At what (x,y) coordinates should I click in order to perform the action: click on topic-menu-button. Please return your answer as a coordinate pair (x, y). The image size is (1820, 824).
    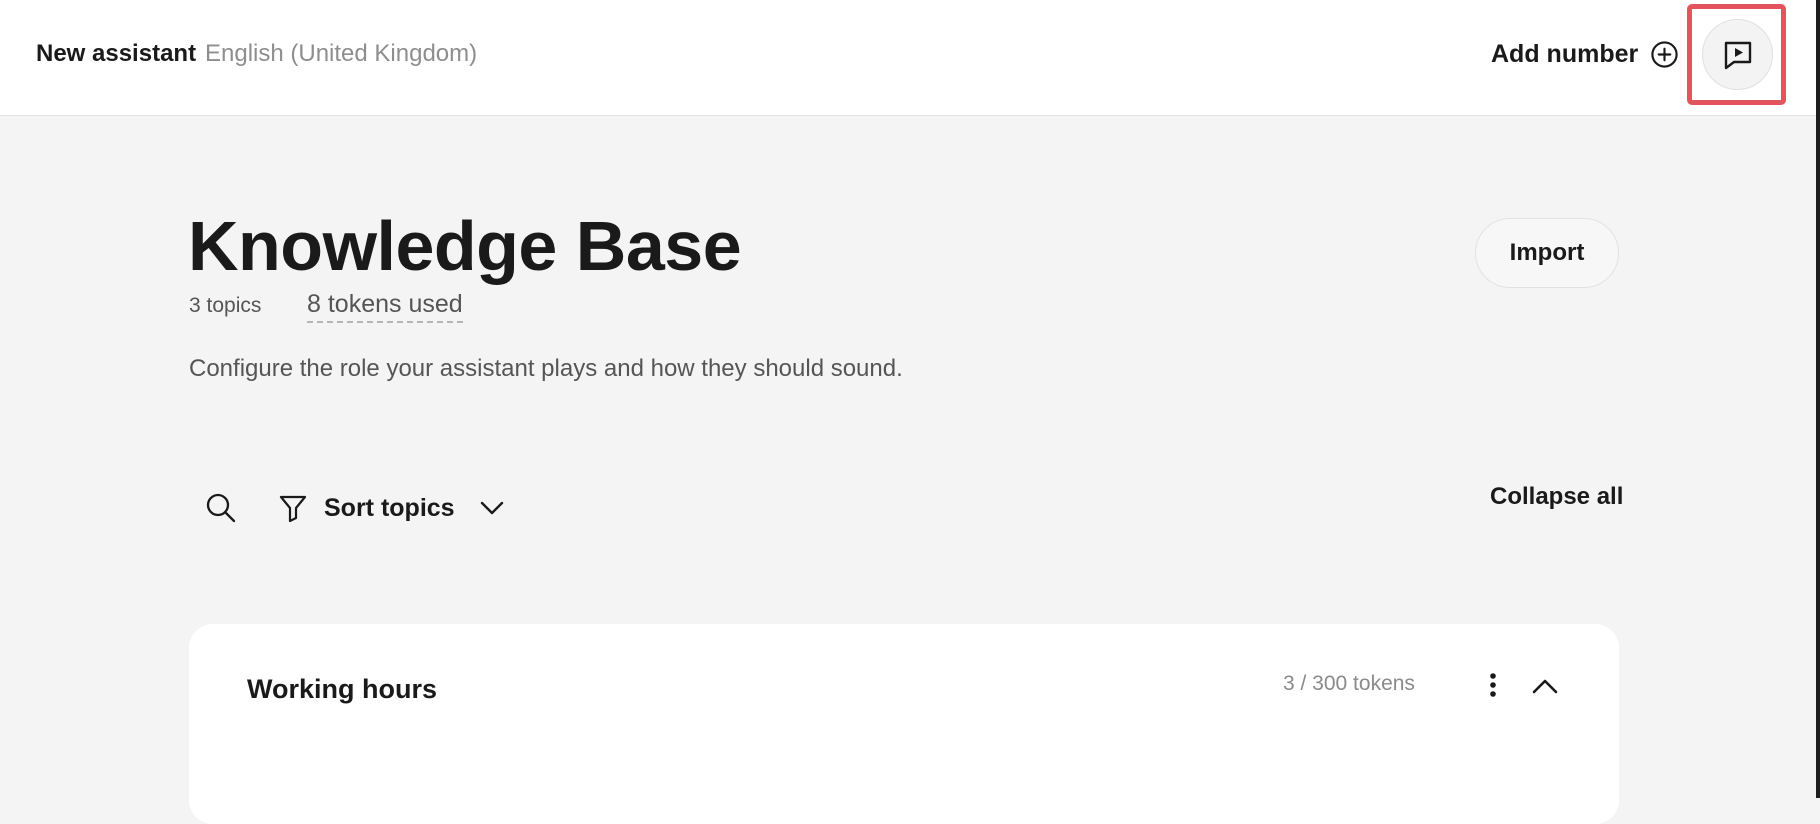
    Looking at the image, I should click on (1493, 685).